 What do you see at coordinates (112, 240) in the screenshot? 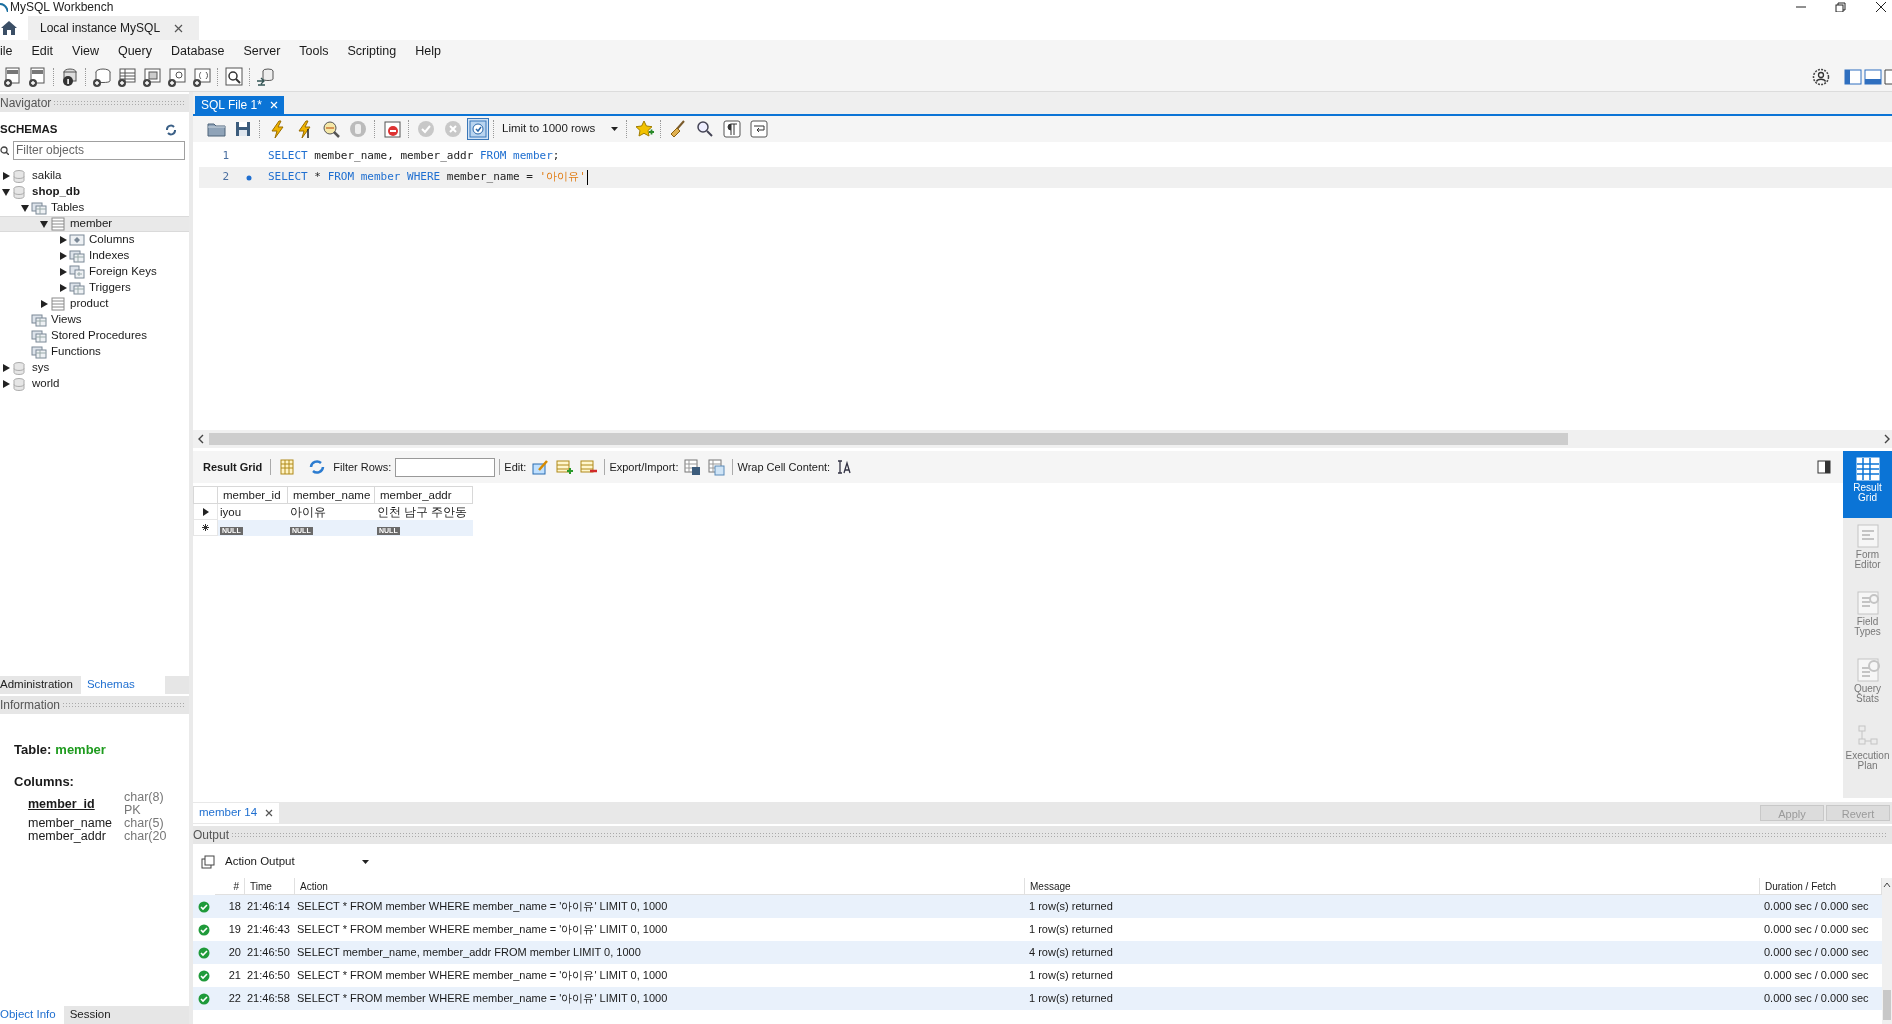
I see `tree-item: Columns` at bounding box center [112, 240].